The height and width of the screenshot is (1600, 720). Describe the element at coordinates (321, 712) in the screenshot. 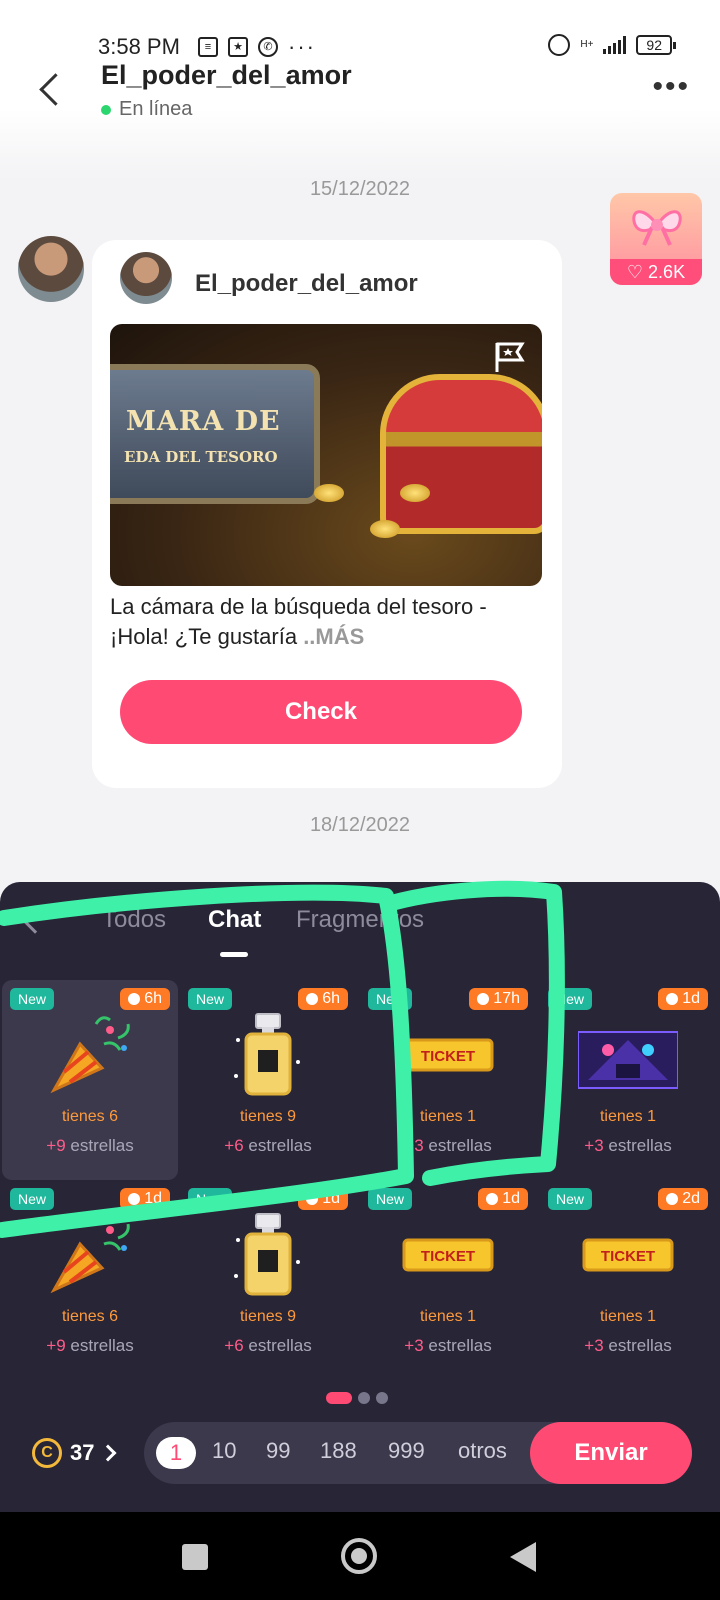

I see `check-button: Check` at that location.